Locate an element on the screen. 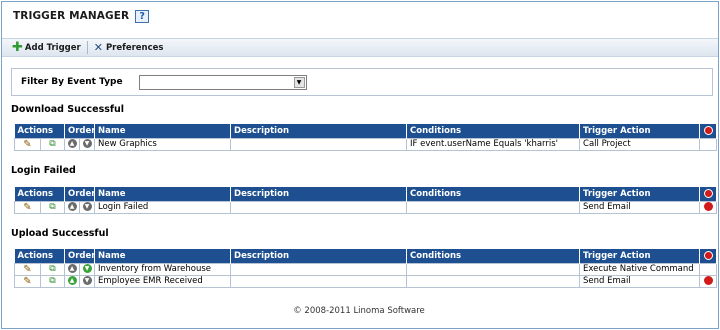 Image resolution: width=720 pixels, height=330 pixels. trigger-name-cell: Employee EMR Received is located at coordinates (163, 281).